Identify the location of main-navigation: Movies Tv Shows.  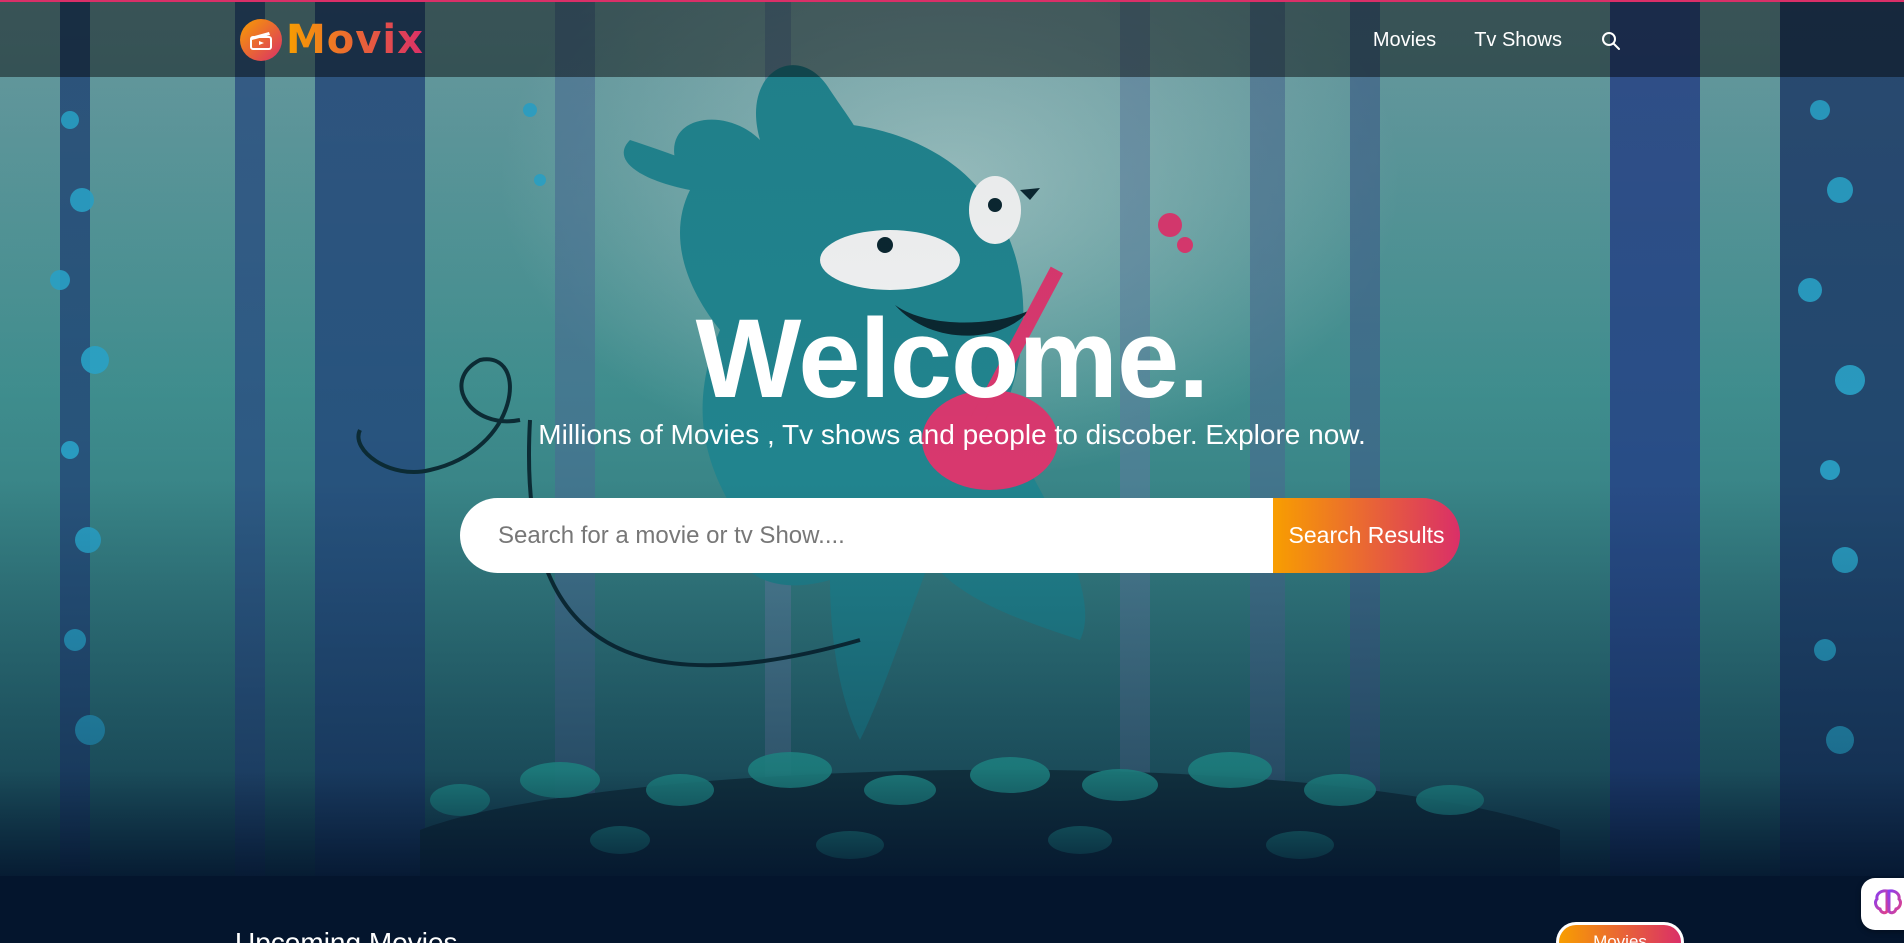
(1497, 40).